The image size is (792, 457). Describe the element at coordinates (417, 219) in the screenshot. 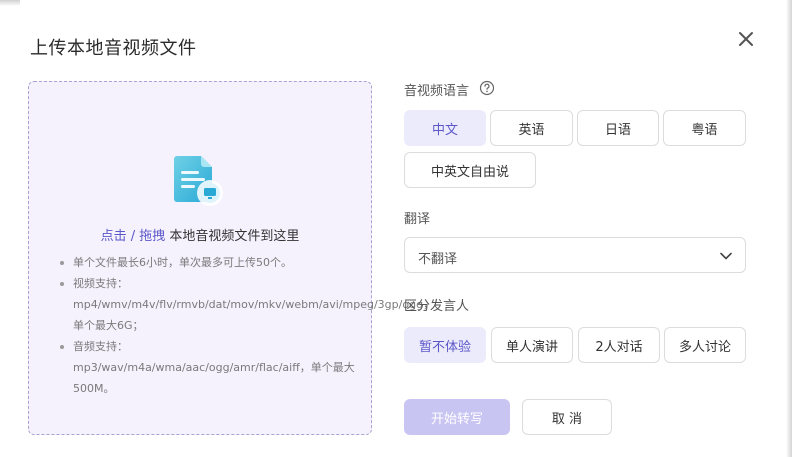

I see `translate-label: 翻译` at that location.